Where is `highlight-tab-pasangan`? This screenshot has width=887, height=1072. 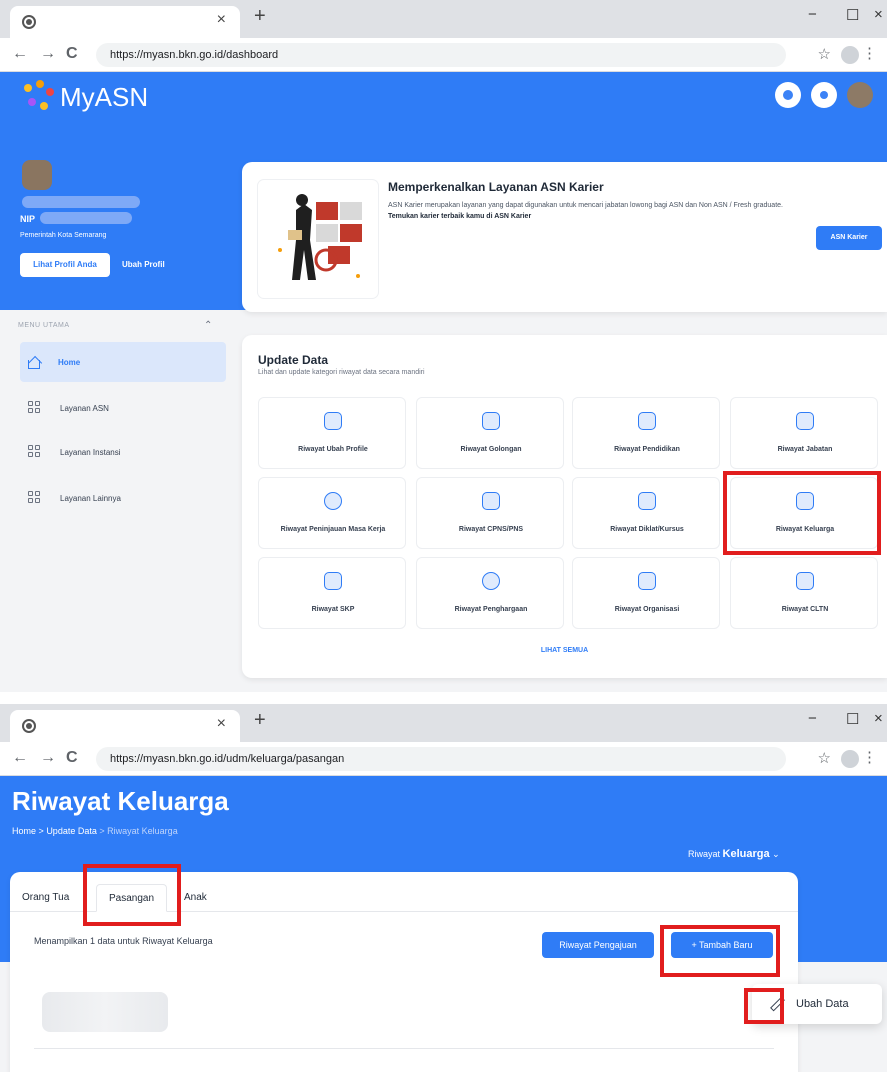
highlight-tab-pasangan is located at coordinates (132, 895).